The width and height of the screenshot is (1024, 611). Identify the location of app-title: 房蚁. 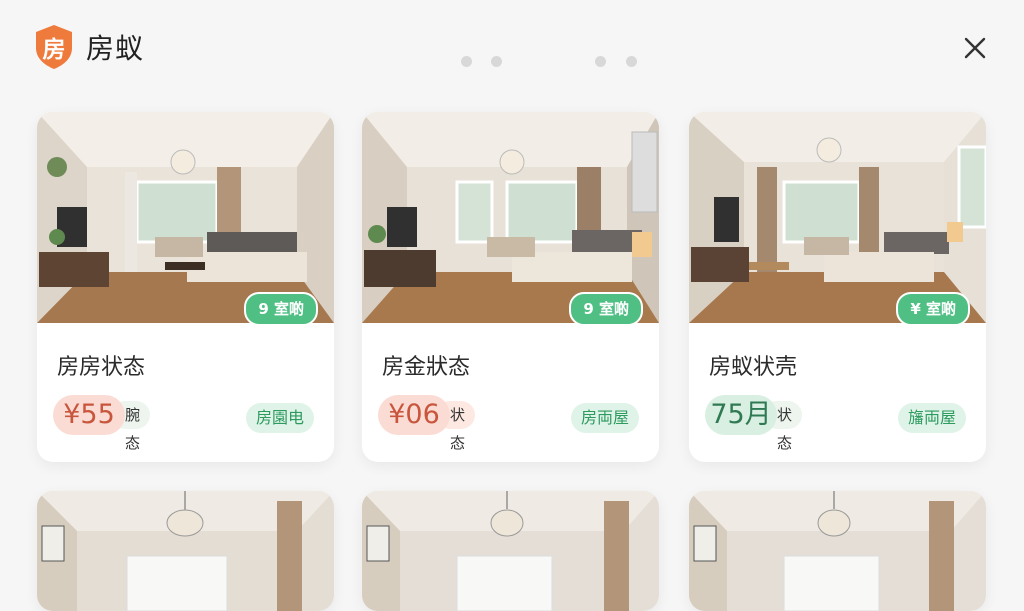
(115, 48).